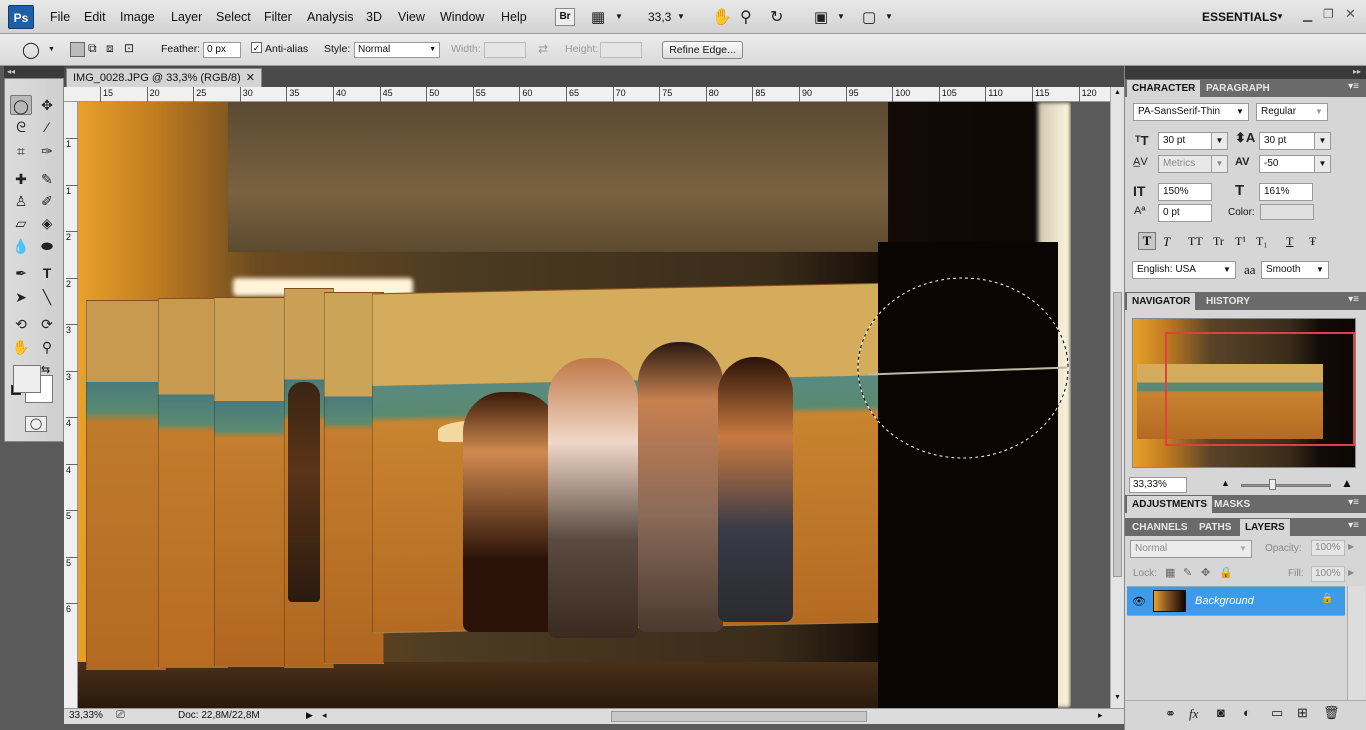  I want to click on layer-name: Background, so click(1224, 601).